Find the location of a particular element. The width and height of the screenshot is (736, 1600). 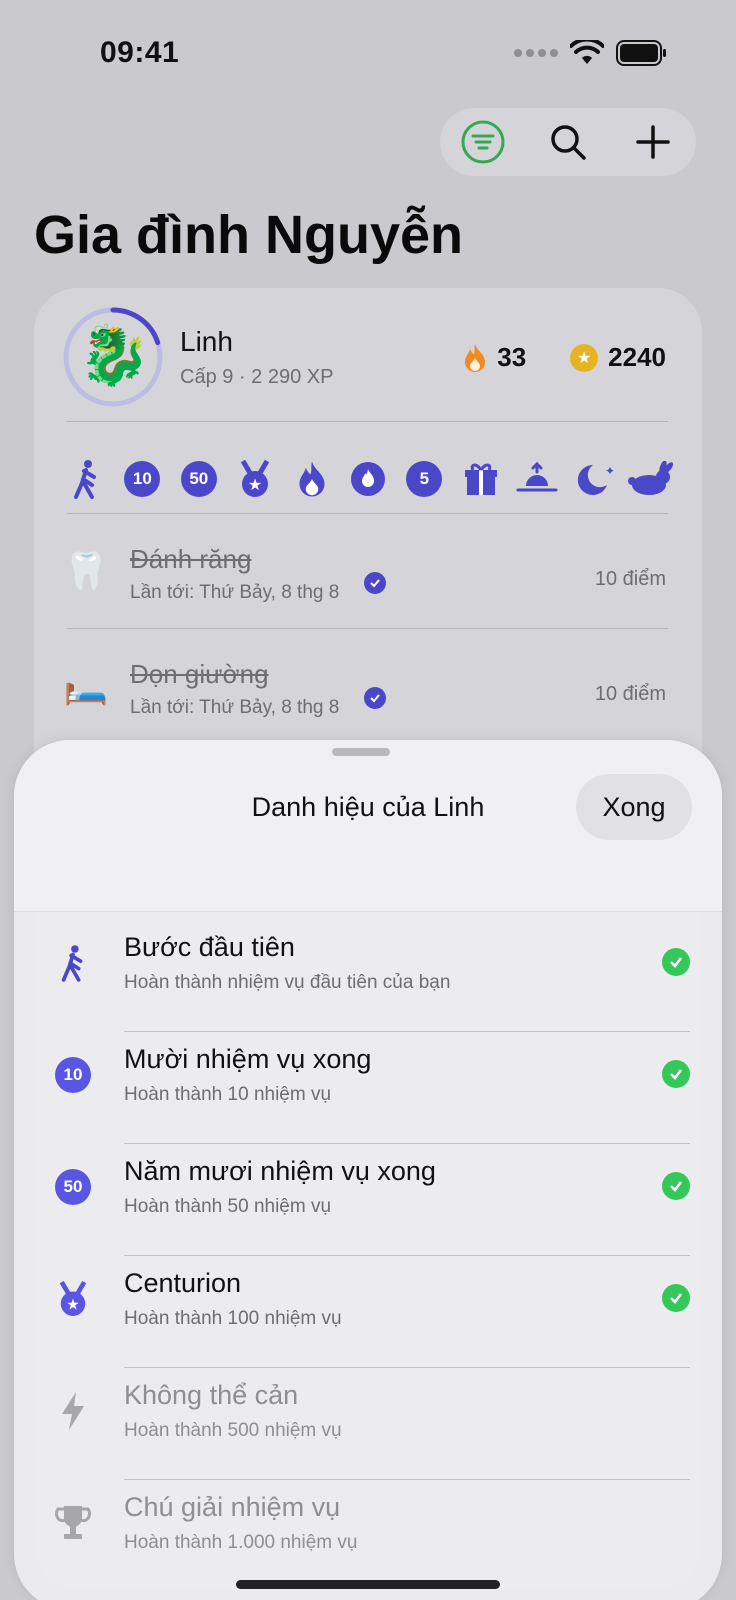

task-emoji: 🛏️ is located at coordinates (86, 685).